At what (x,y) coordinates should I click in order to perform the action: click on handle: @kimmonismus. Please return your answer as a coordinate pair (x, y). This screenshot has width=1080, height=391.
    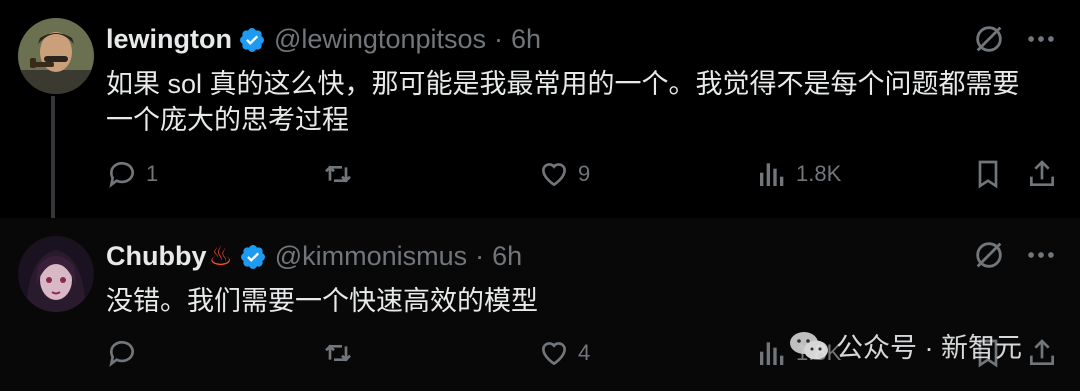
    Looking at the image, I should click on (371, 256).